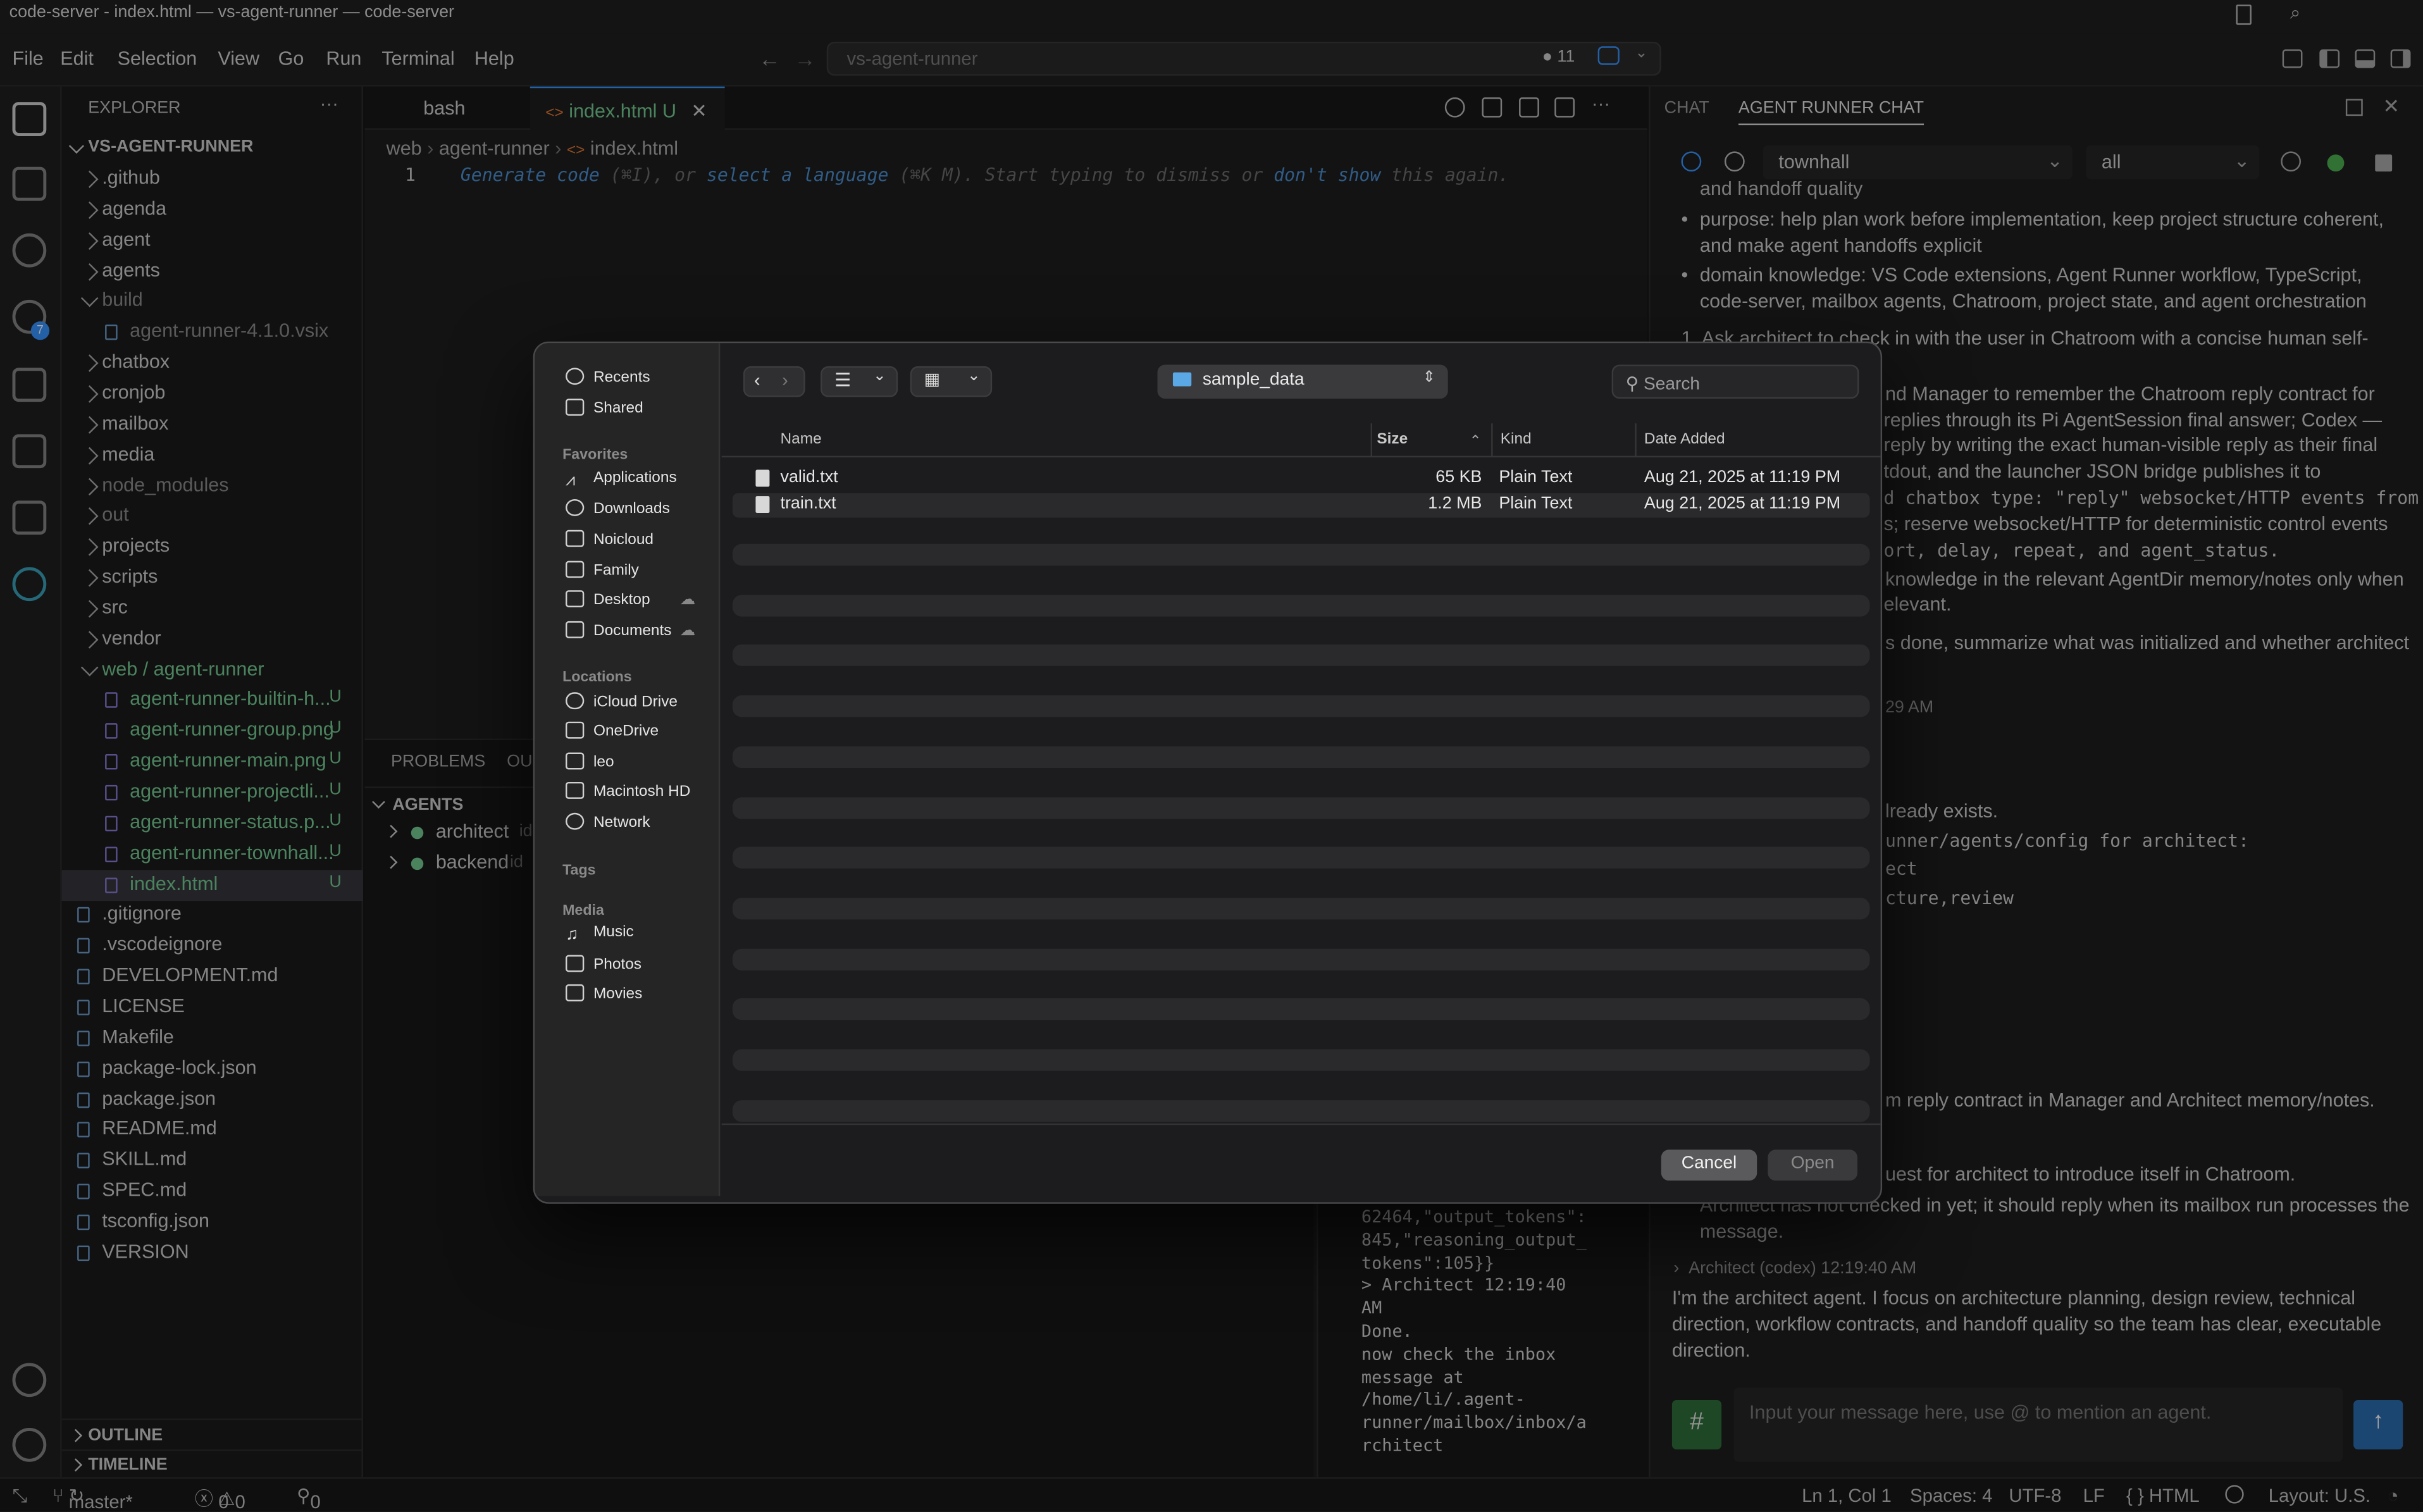  Describe the element at coordinates (1253, 381) in the screenshot. I see `folder-name: sample_data` at that location.